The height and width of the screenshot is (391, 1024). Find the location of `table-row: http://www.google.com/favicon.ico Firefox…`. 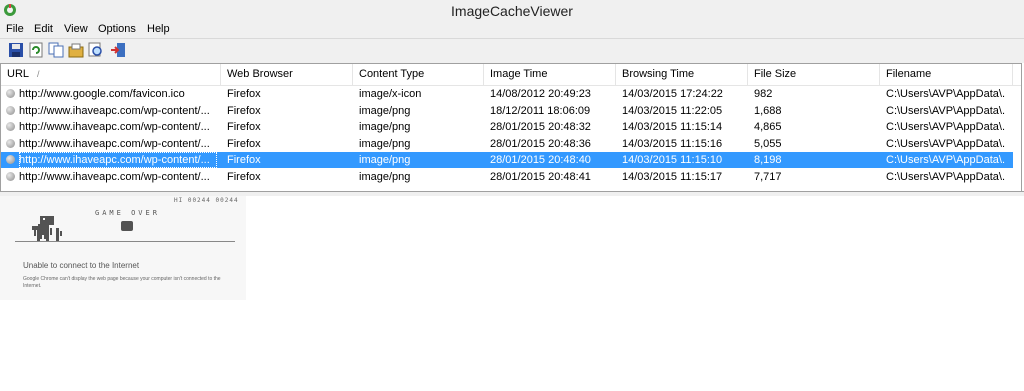

table-row: http://www.google.com/favicon.ico Firefox… is located at coordinates (507, 94).